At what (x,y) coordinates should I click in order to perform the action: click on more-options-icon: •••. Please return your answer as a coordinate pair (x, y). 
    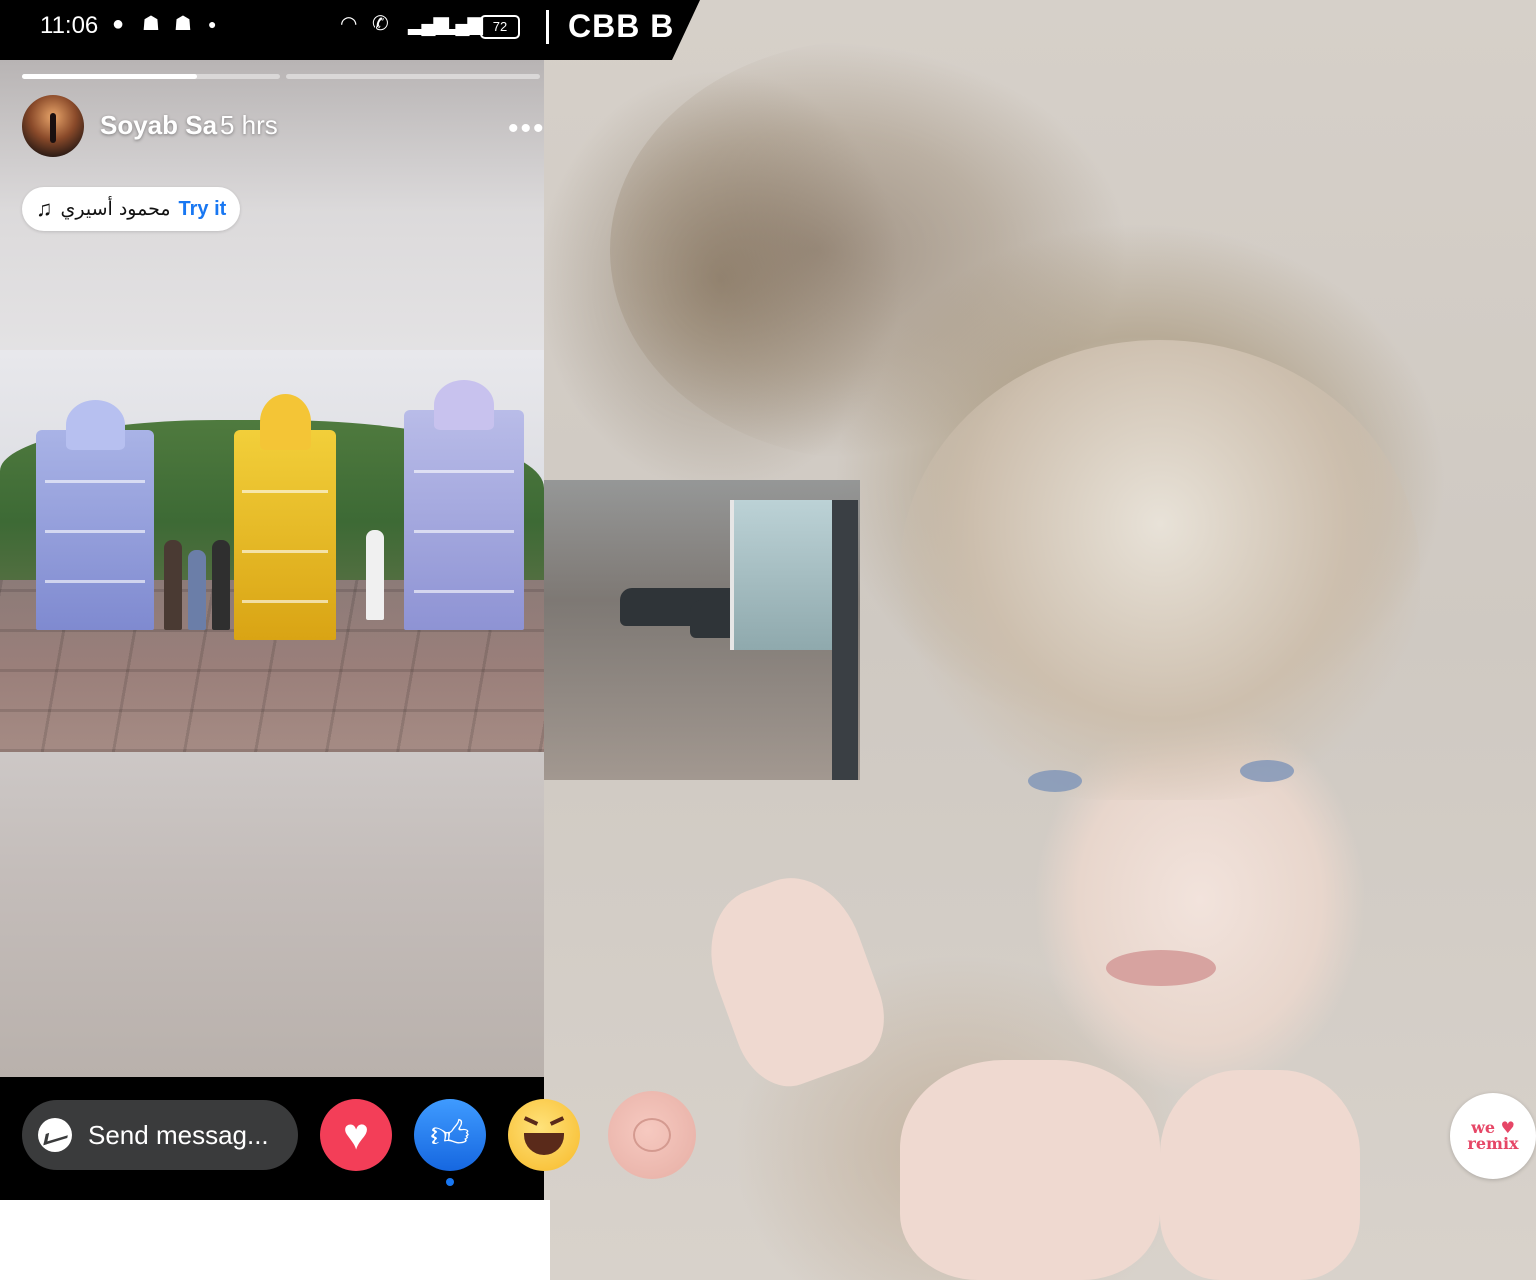
    Looking at the image, I should click on (526, 129).